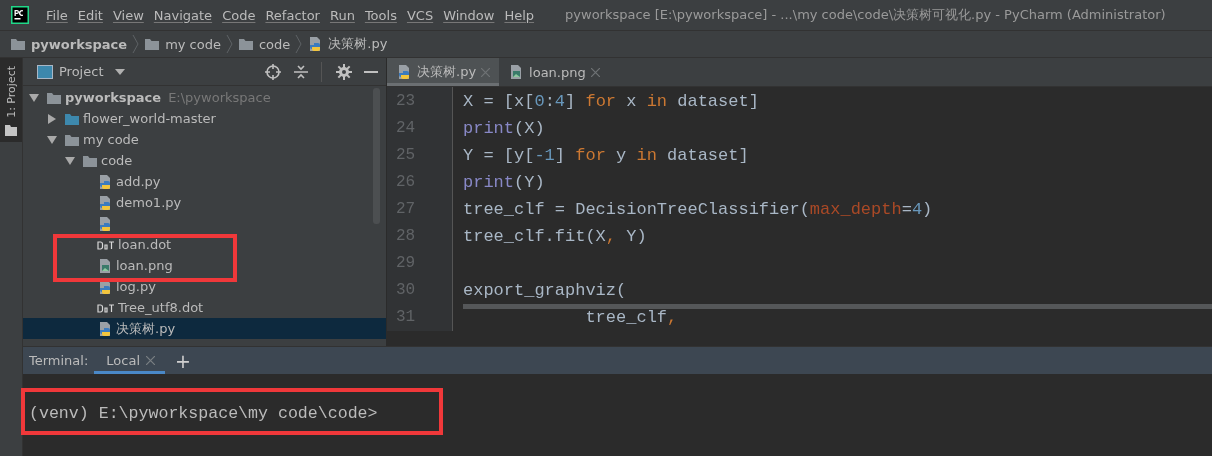  Describe the element at coordinates (342, 15) in the screenshot. I see `menu-item: Run` at that location.